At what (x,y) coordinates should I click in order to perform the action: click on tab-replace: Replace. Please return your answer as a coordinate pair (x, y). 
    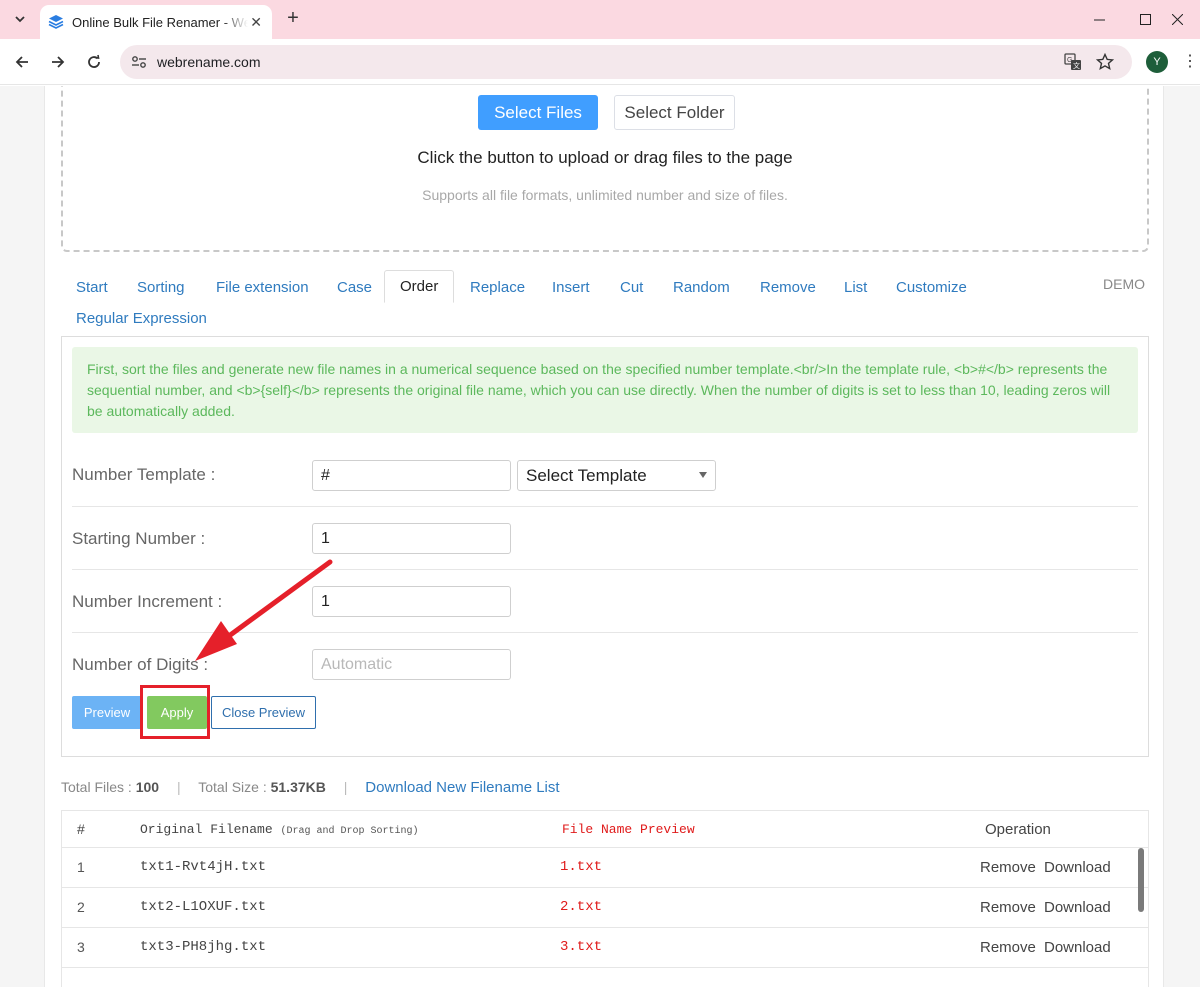
    Looking at the image, I should click on (497, 287).